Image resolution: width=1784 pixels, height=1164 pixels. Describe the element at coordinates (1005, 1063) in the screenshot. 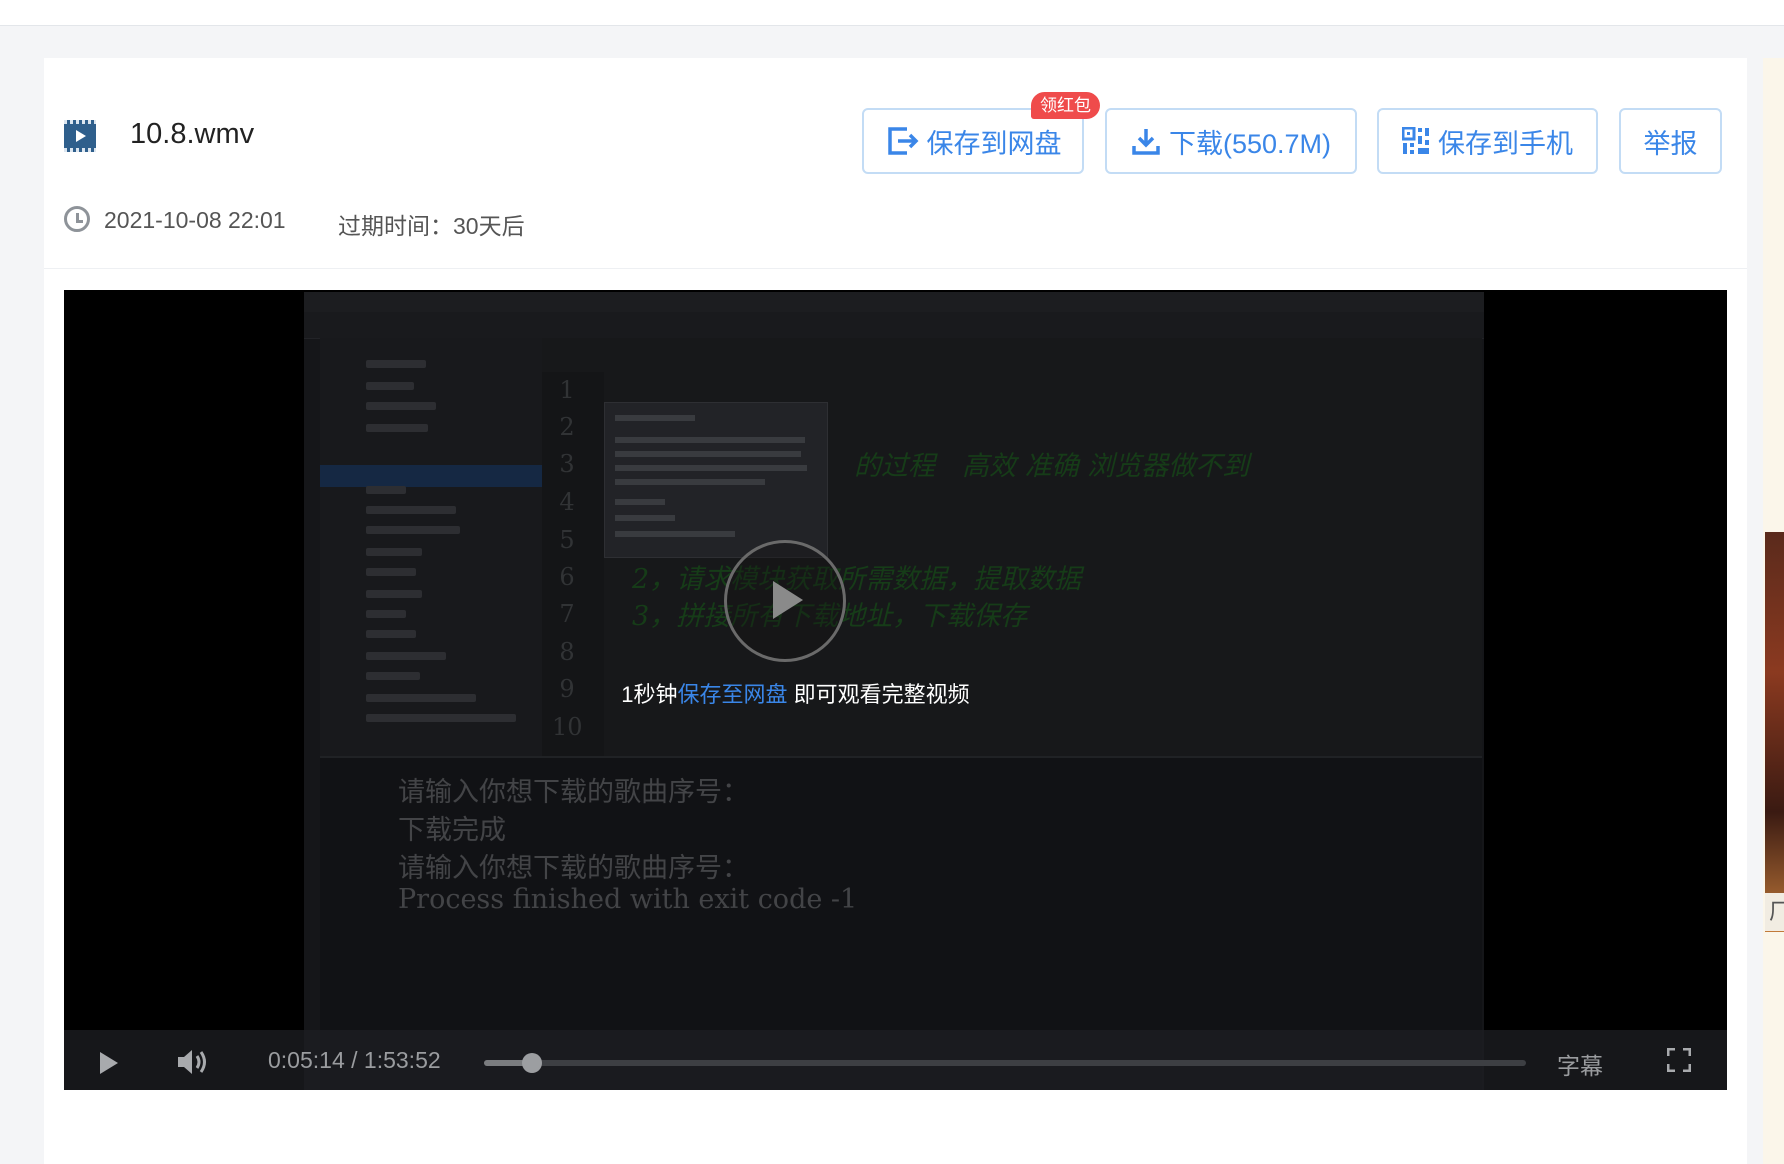

I see `progress-bar` at that location.